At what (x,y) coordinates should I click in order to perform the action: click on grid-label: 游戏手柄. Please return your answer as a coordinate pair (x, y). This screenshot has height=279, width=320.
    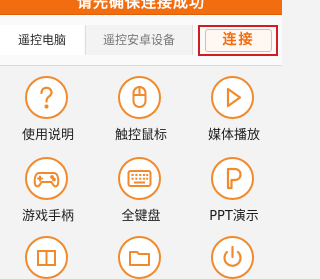
    Looking at the image, I should click on (47, 216).